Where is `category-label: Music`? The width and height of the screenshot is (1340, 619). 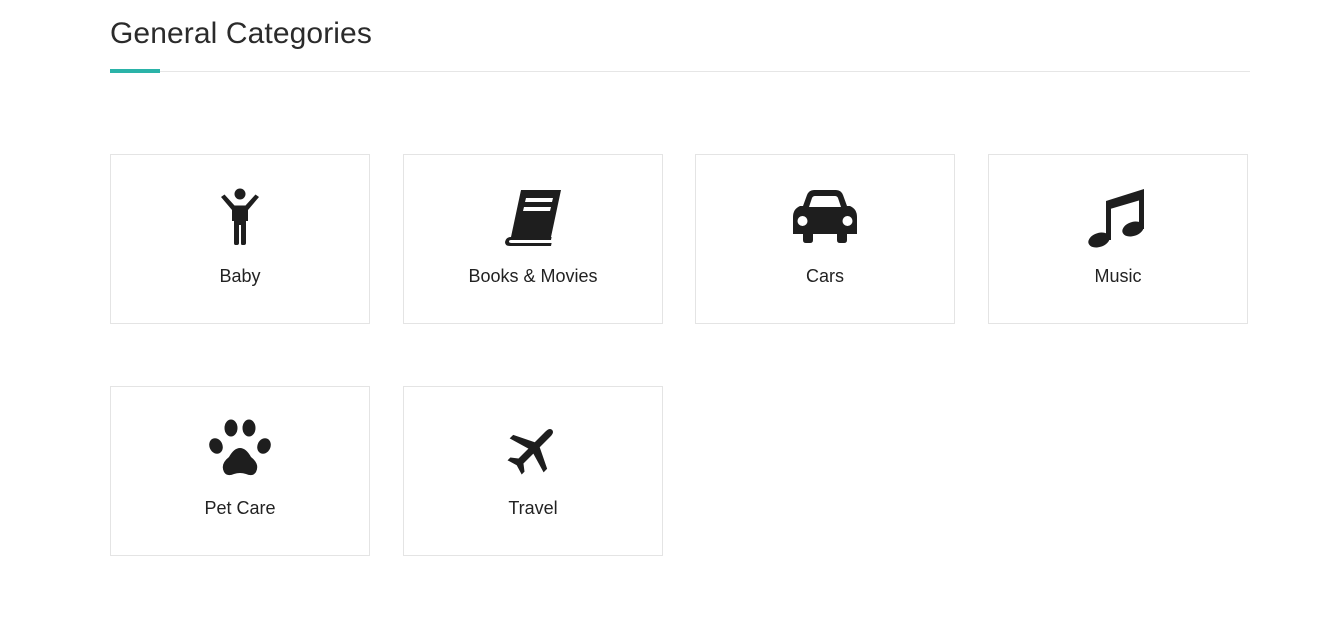 category-label: Music is located at coordinates (1118, 276).